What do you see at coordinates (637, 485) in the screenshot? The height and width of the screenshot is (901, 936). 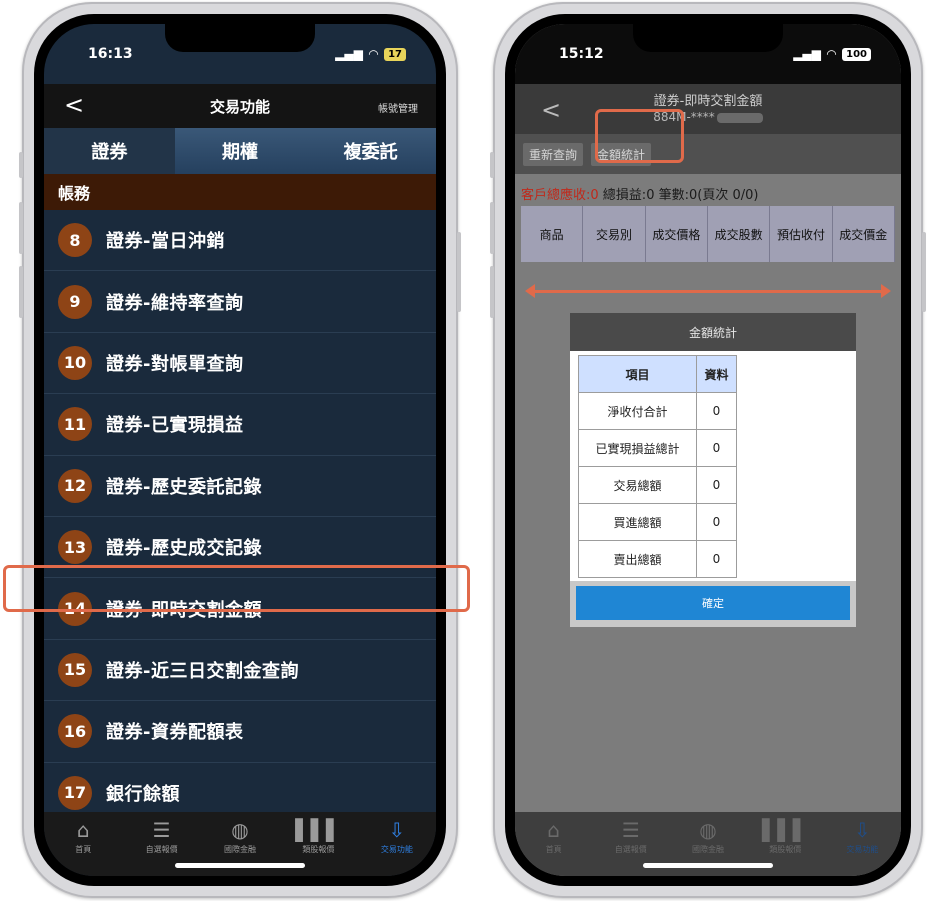 I see `row-label: 交易總額` at bounding box center [637, 485].